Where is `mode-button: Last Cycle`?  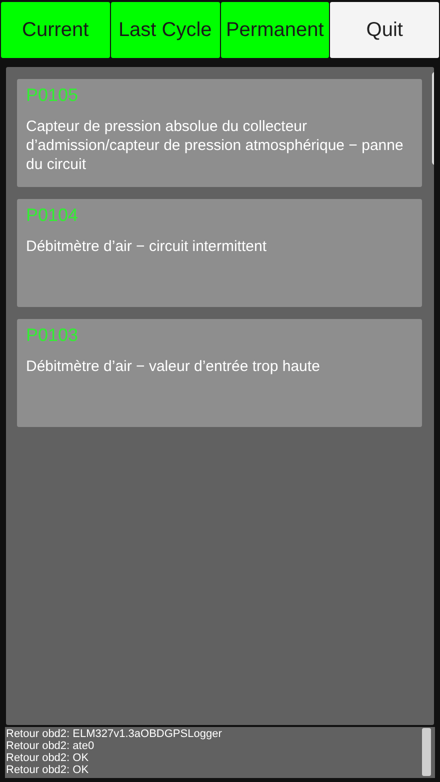
mode-button: Last Cycle is located at coordinates (165, 30).